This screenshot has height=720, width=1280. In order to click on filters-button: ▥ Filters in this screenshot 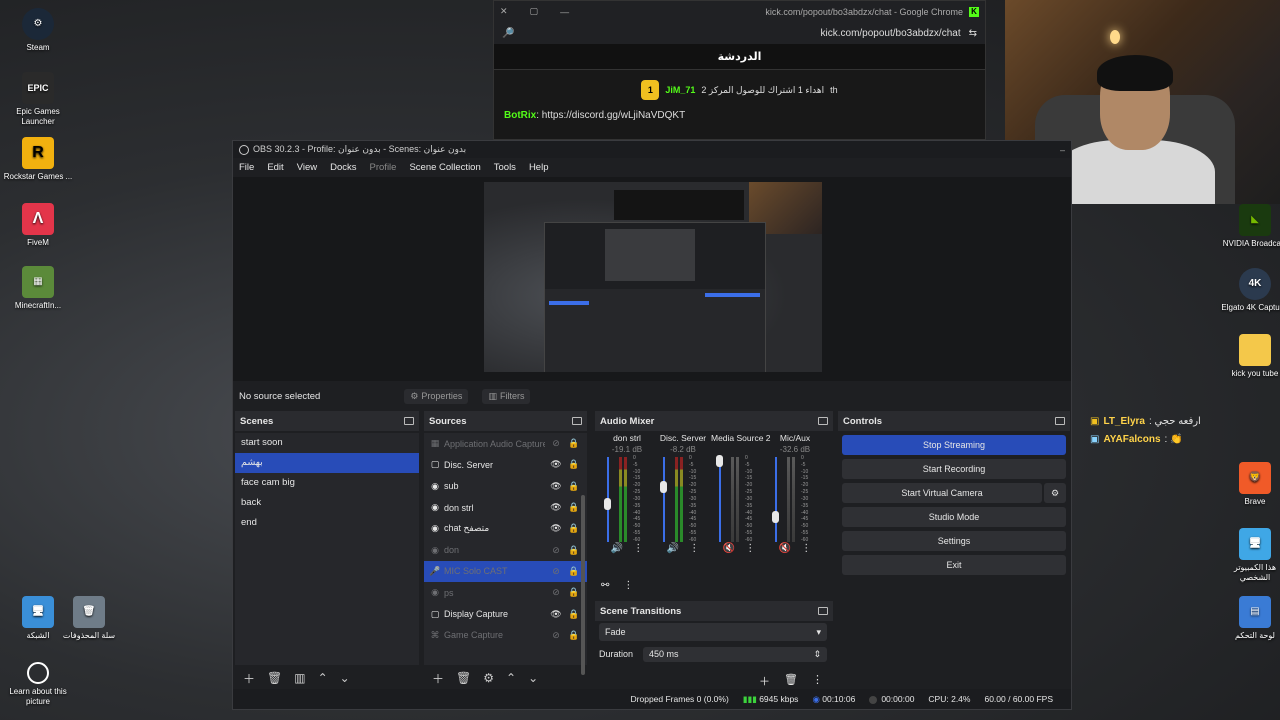, I will do `click(506, 396)`.